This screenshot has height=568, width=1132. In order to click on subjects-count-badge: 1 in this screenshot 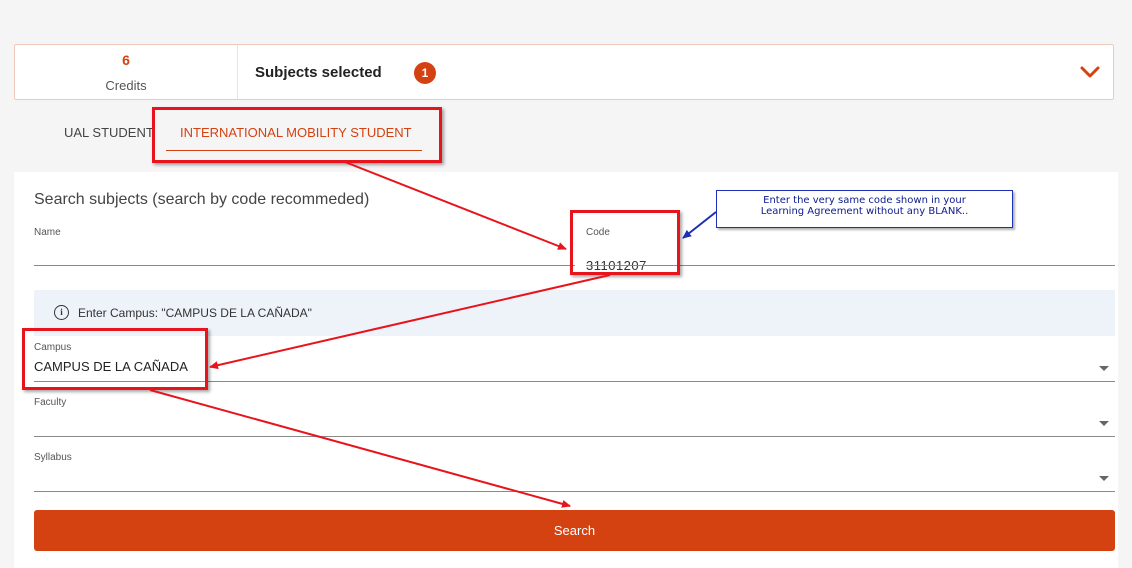, I will do `click(425, 73)`.